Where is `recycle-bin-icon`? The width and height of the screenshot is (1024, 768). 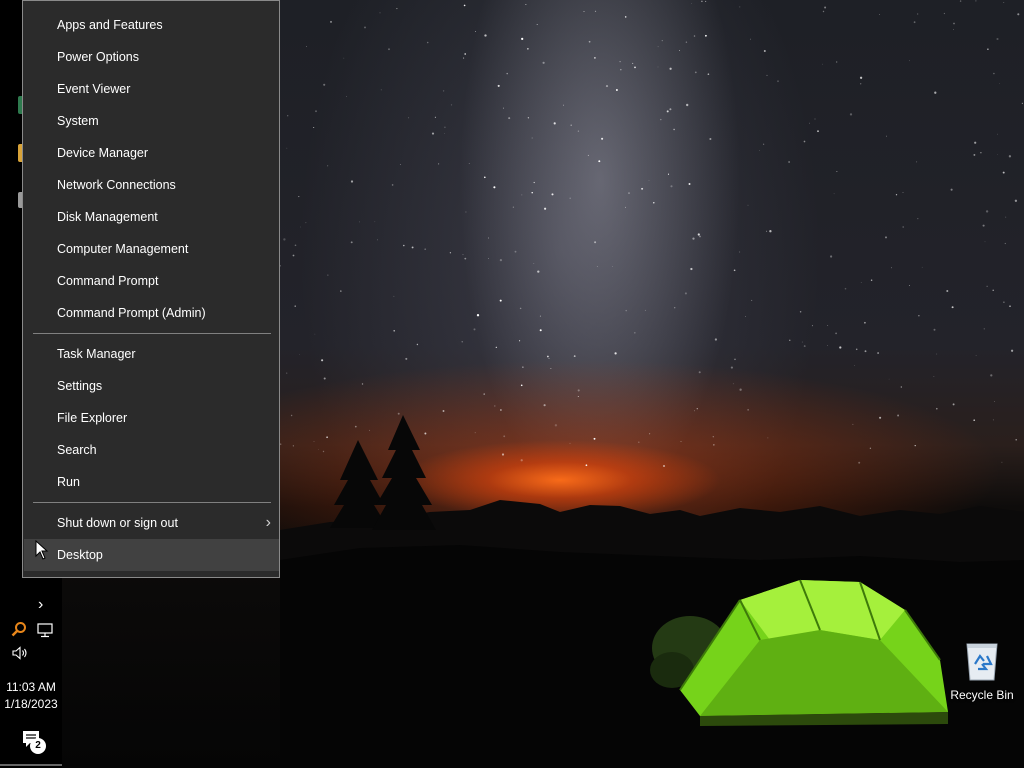
recycle-bin-icon is located at coordinates (982, 662).